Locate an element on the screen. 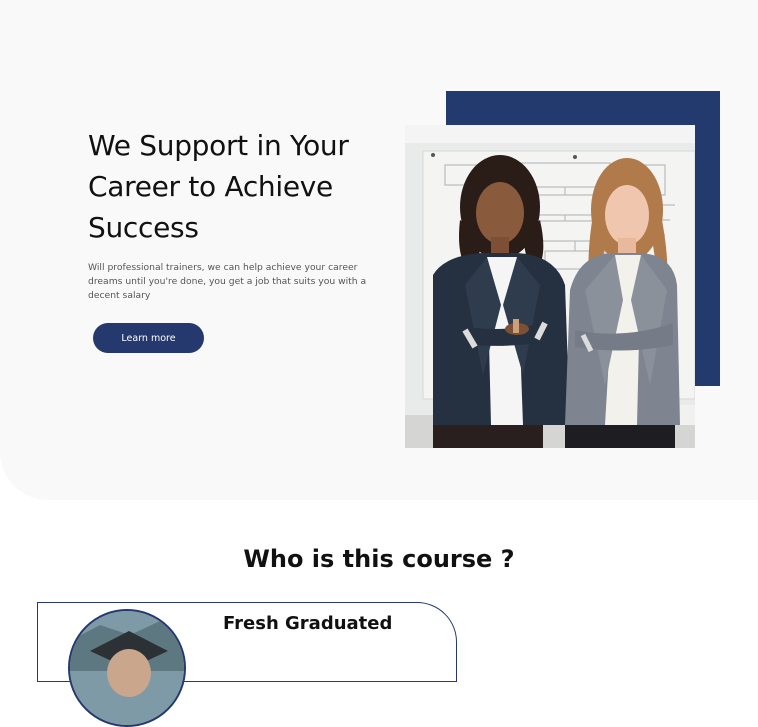 The width and height of the screenshot is (758, 727). course-card: Fresh Graduated is located at coordinates (247, 664).